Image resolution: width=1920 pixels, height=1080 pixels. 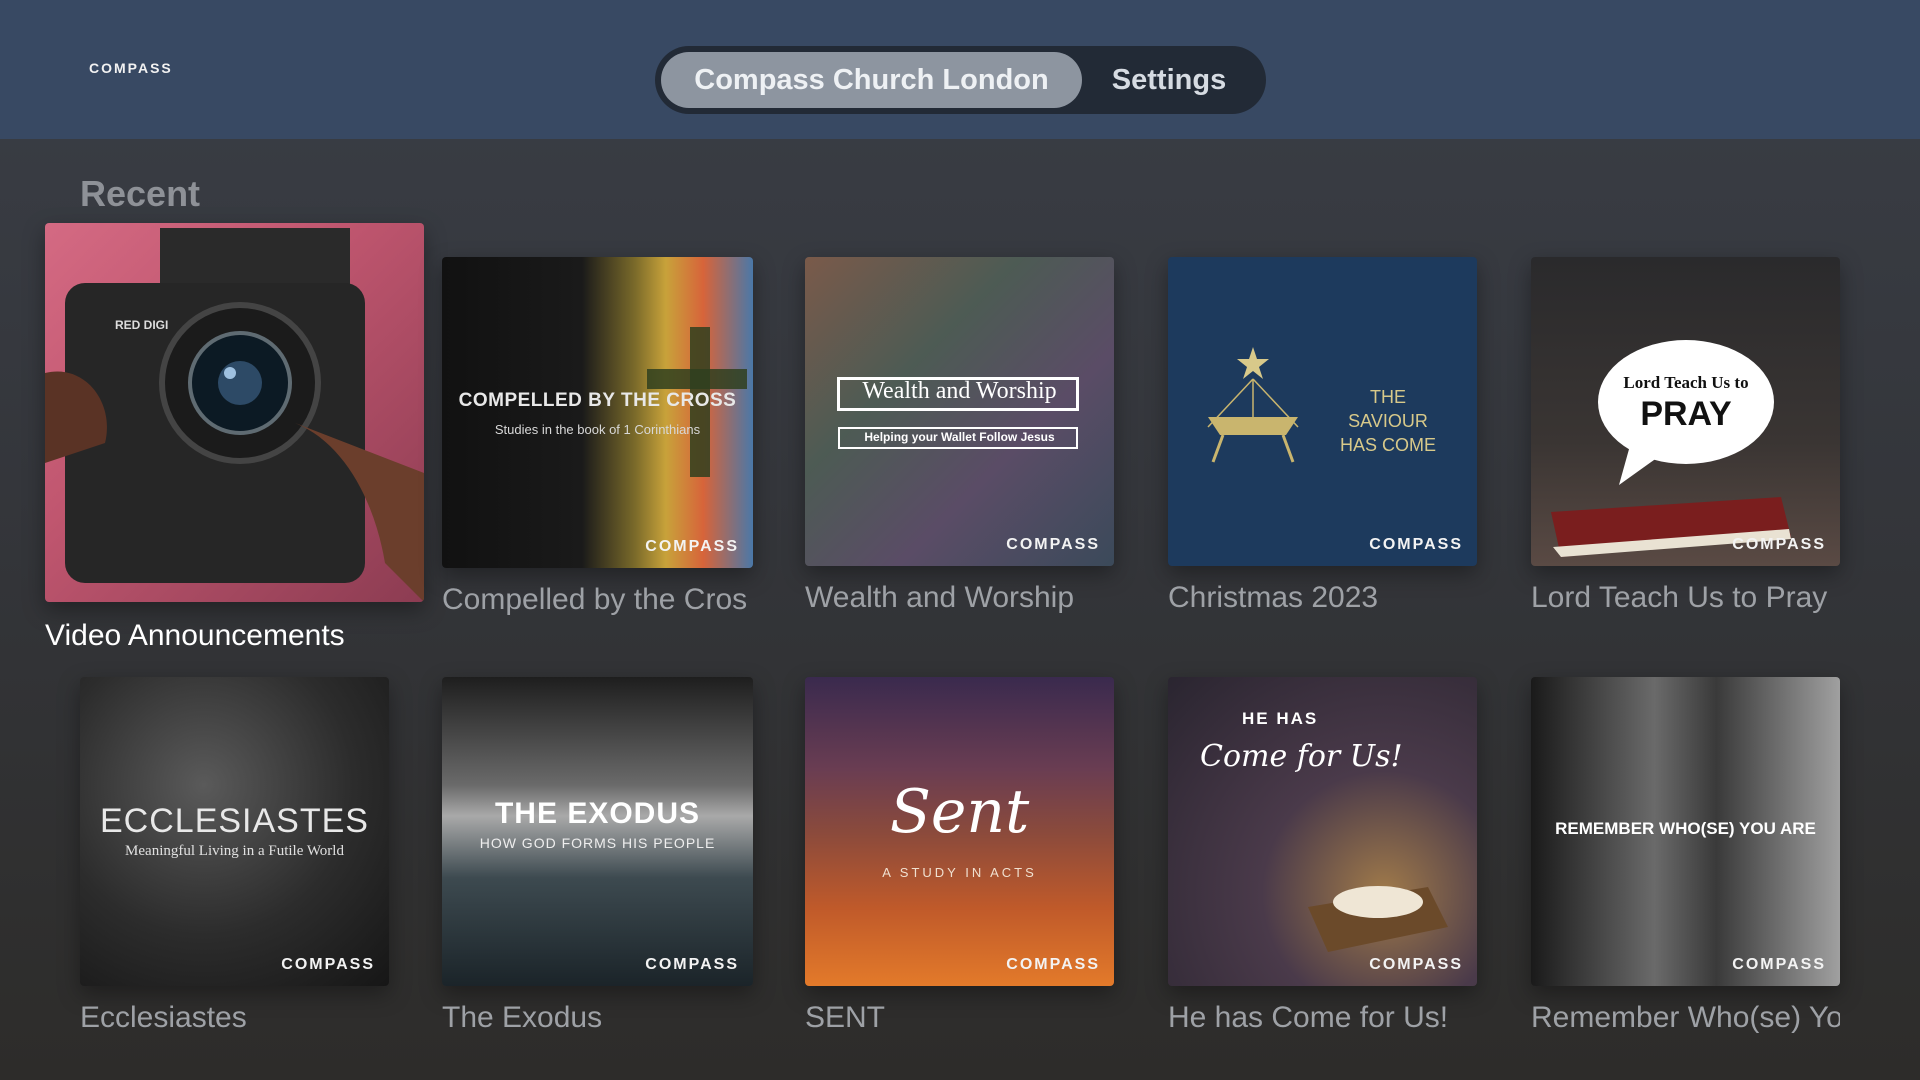 What do you see at coordinates (959, 437) in the screenshot?
I see `art-subtitle: Helping your Wallet Follow Jesus` at bounding box center [959, 437].